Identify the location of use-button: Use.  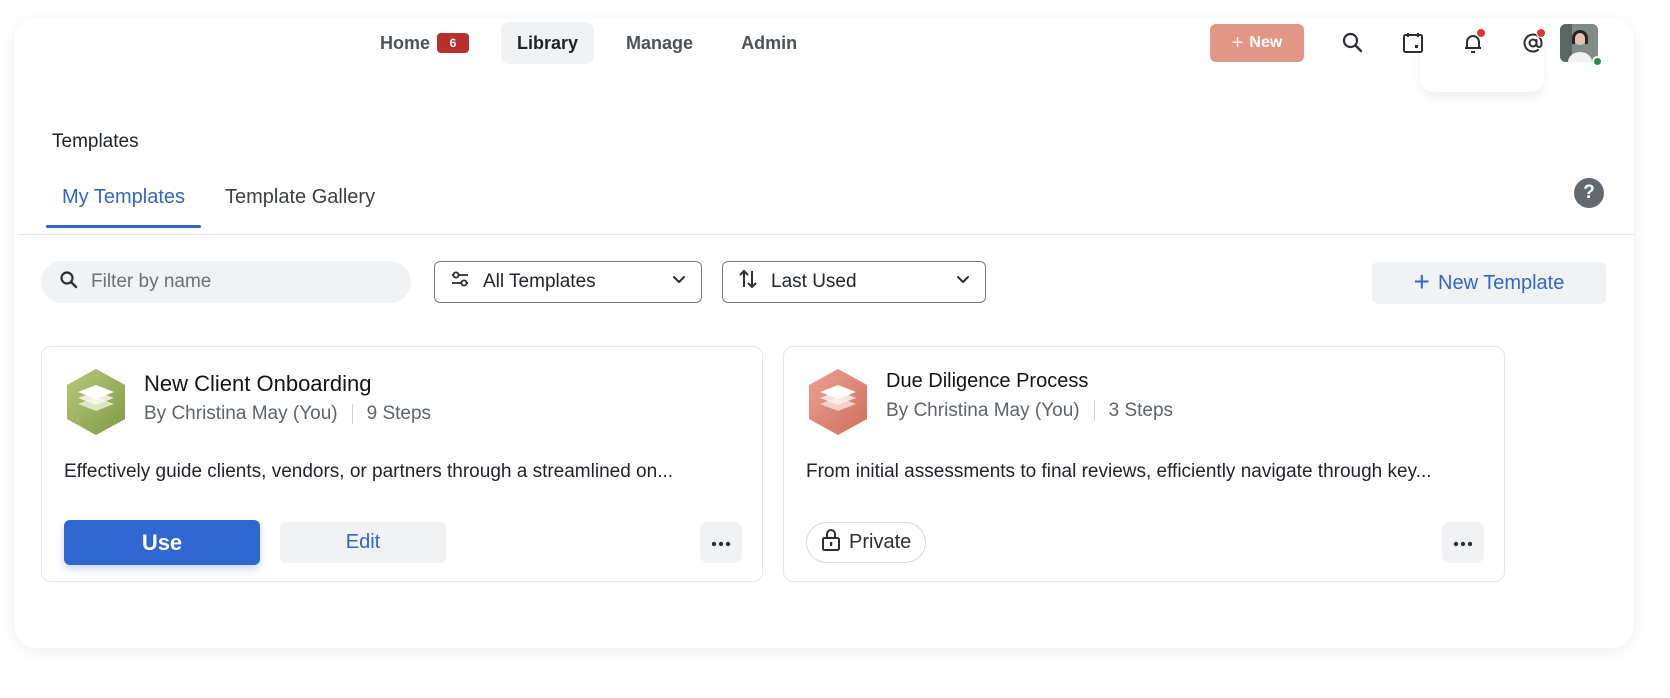
(162, 542).